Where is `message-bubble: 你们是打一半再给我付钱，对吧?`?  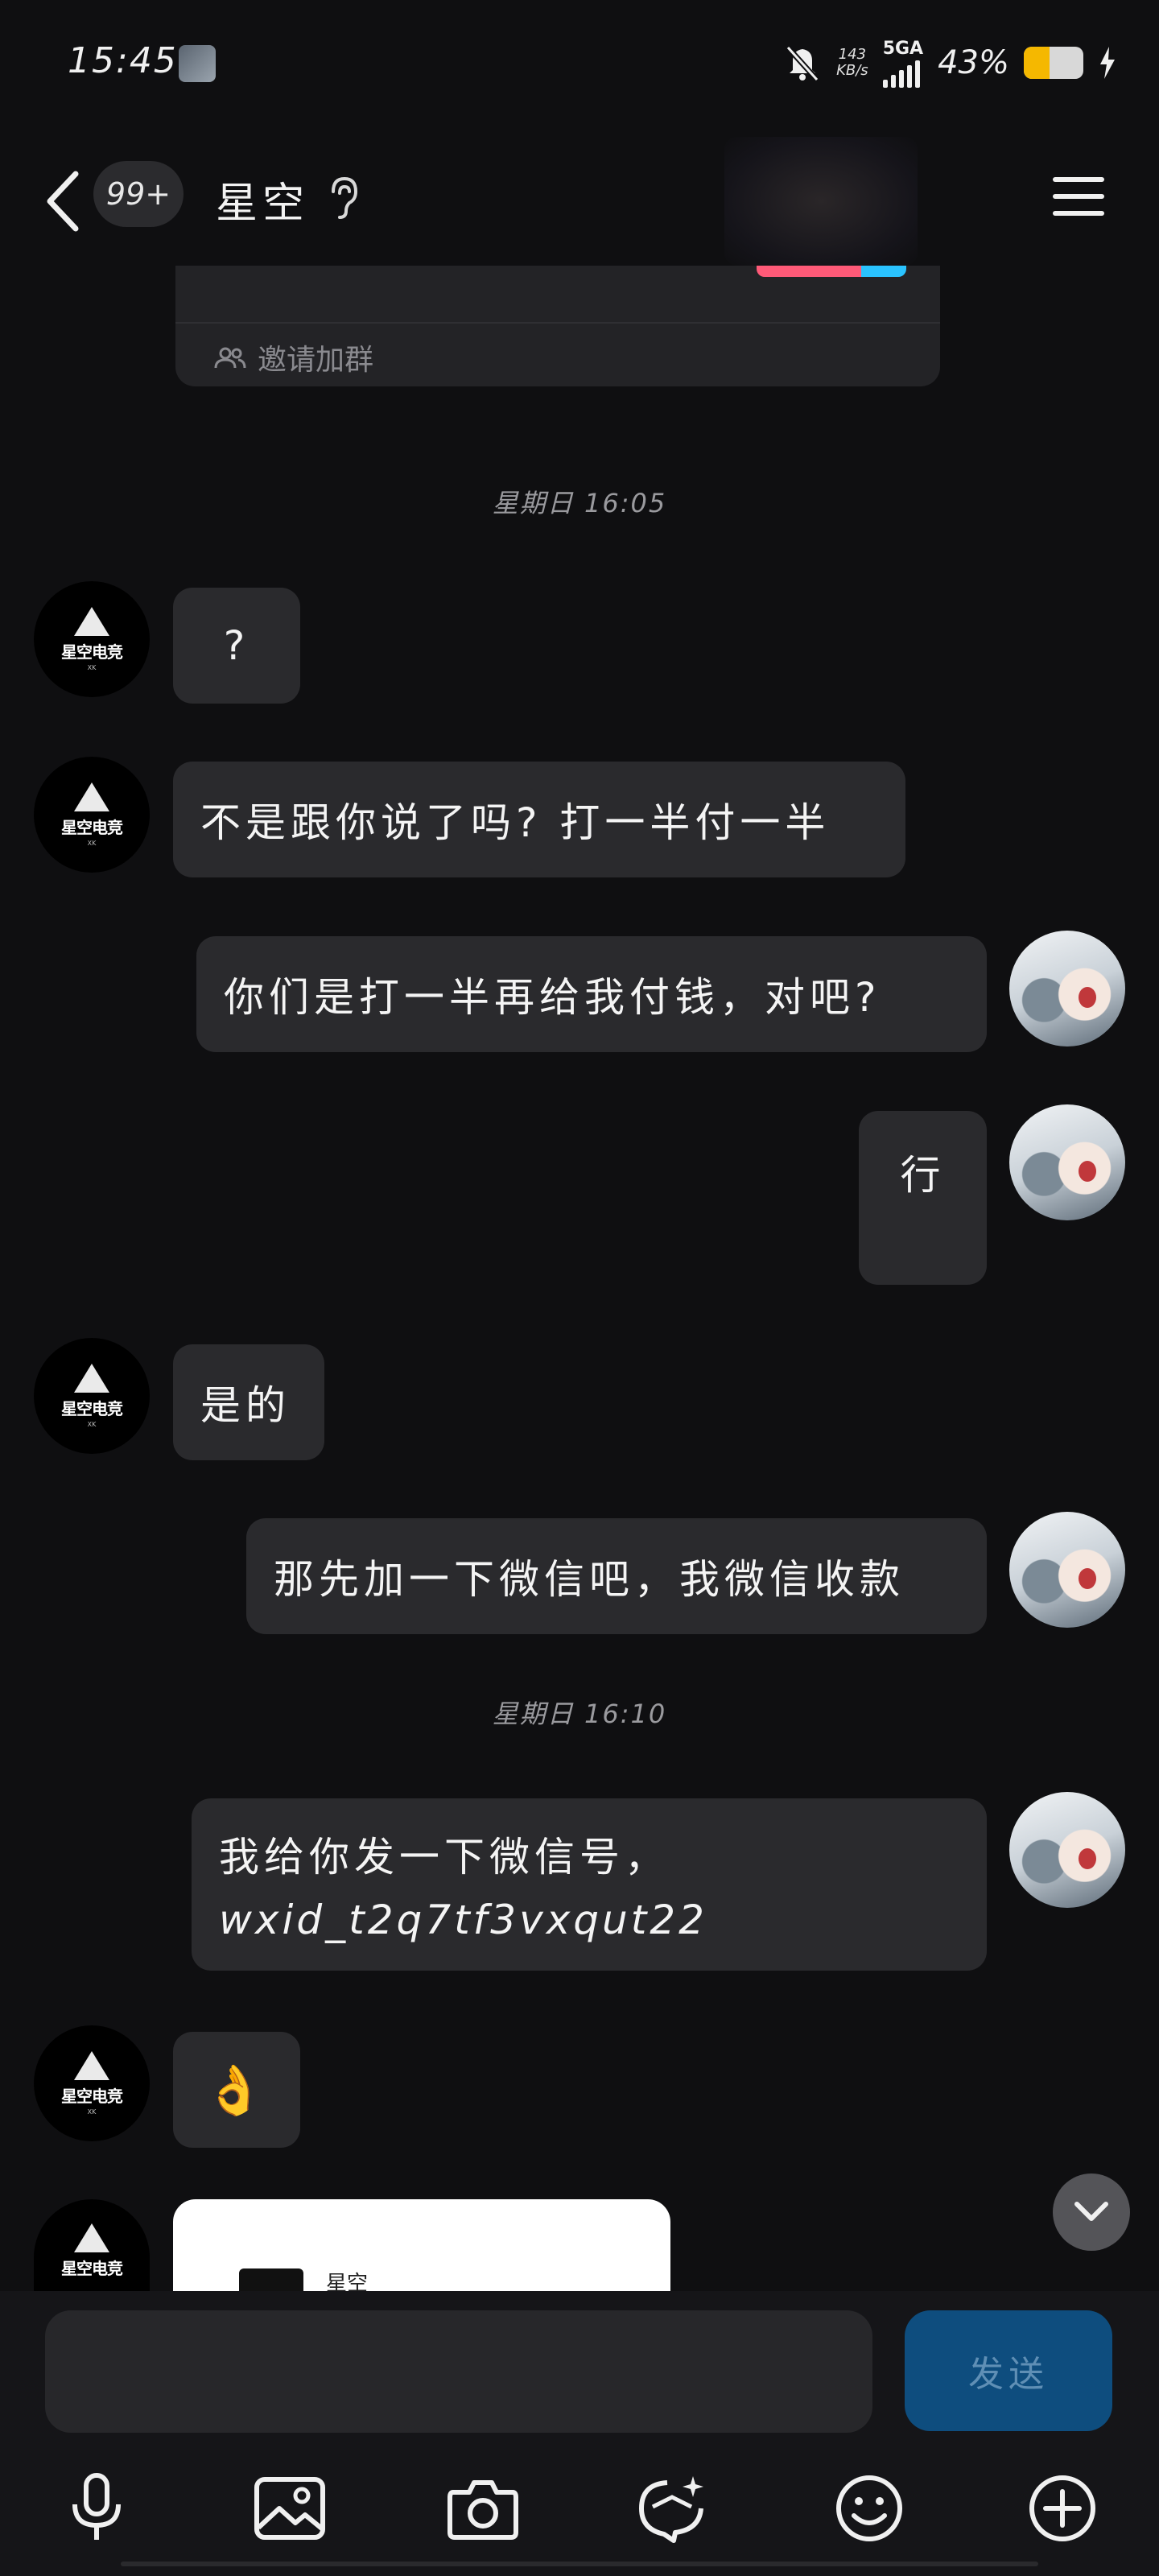
message-bubble: 你们是打一半再给我付钱，对吧? is located at coordinates (591, 994).